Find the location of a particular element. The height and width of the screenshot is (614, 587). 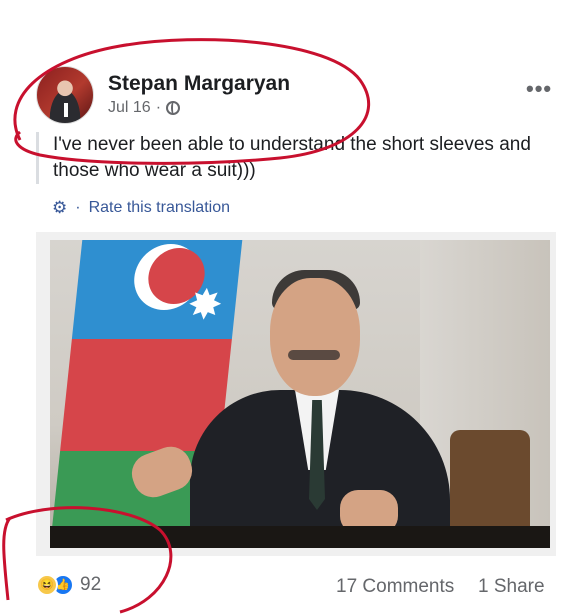

desk is located at coordinates (300, 537).